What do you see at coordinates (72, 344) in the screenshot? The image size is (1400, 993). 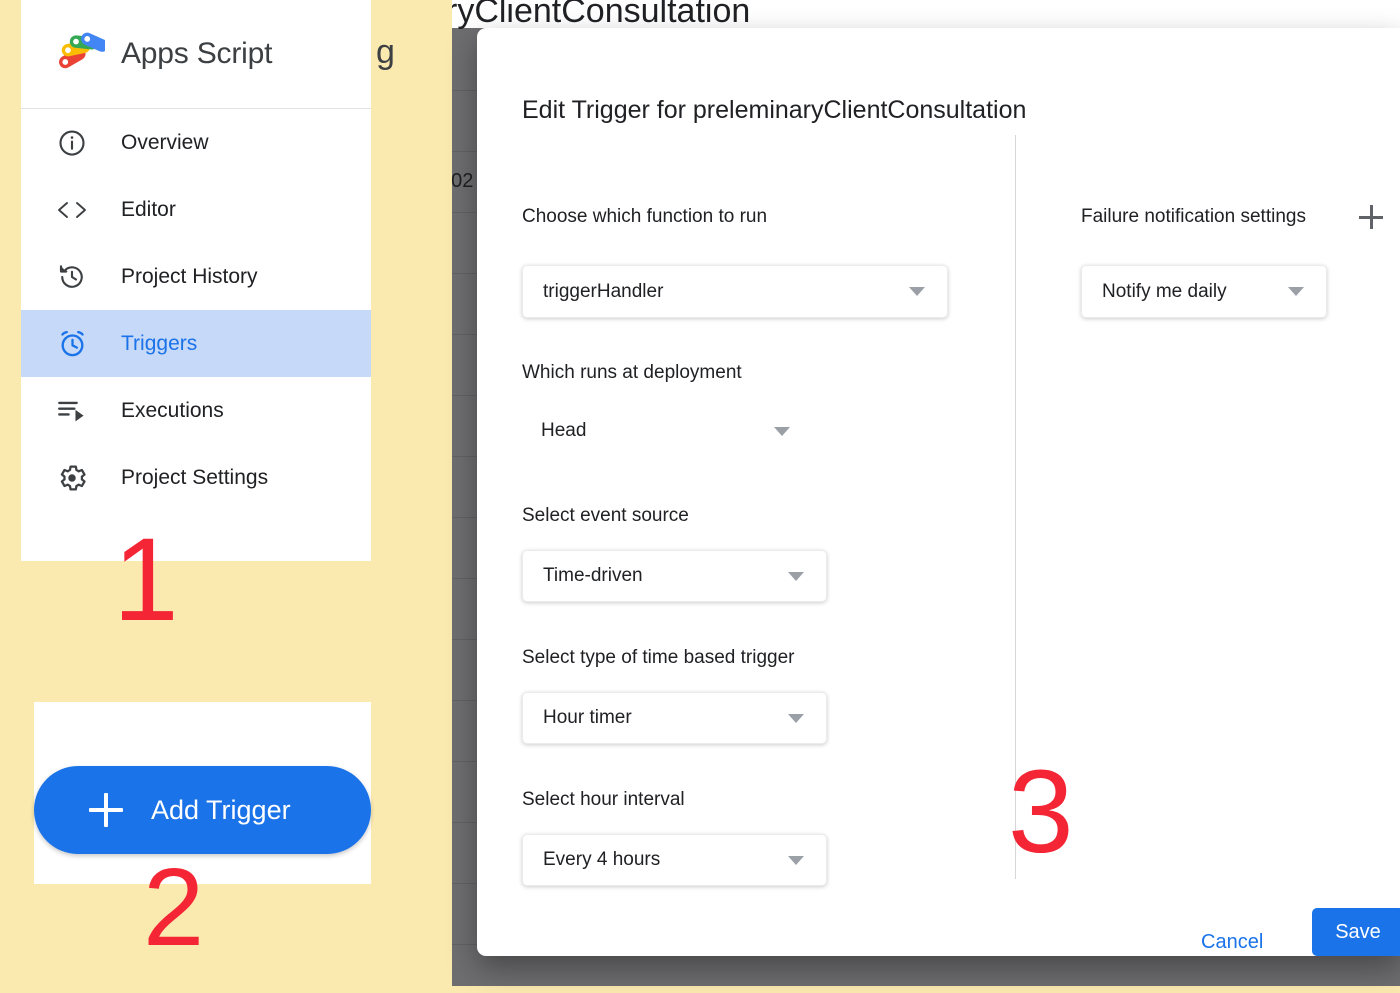 I see `alarm-clock-icon` at bounding box center [72, 344].